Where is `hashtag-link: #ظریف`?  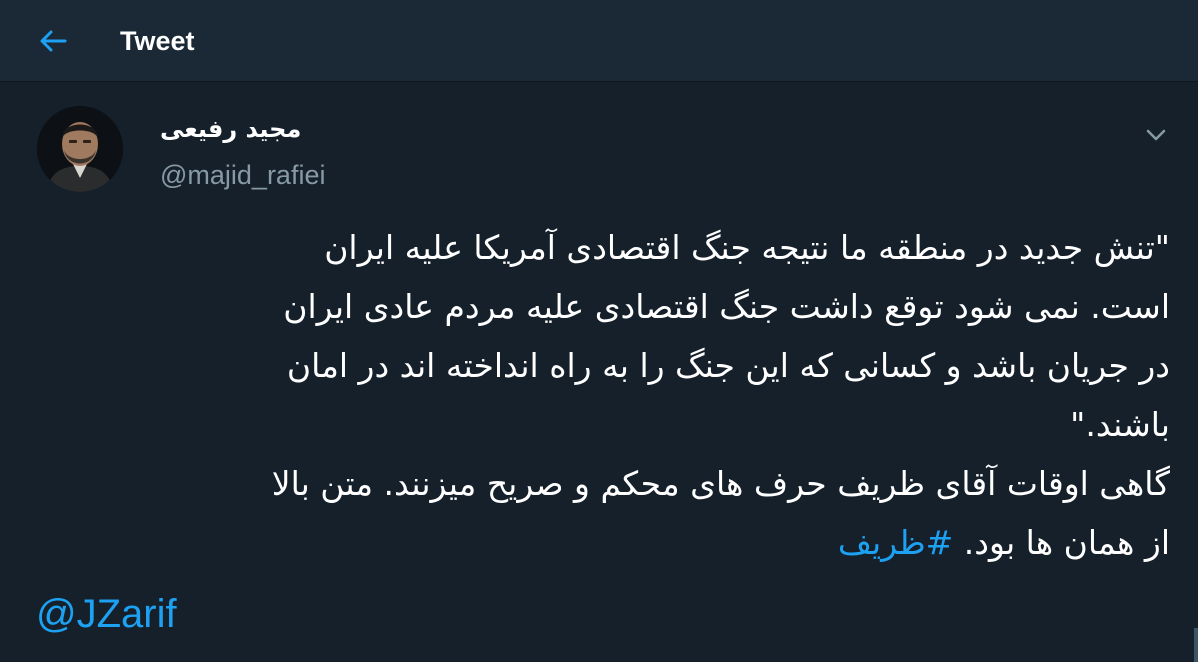 hashtag-link: #ظریف is located at coordinates (895, 542).